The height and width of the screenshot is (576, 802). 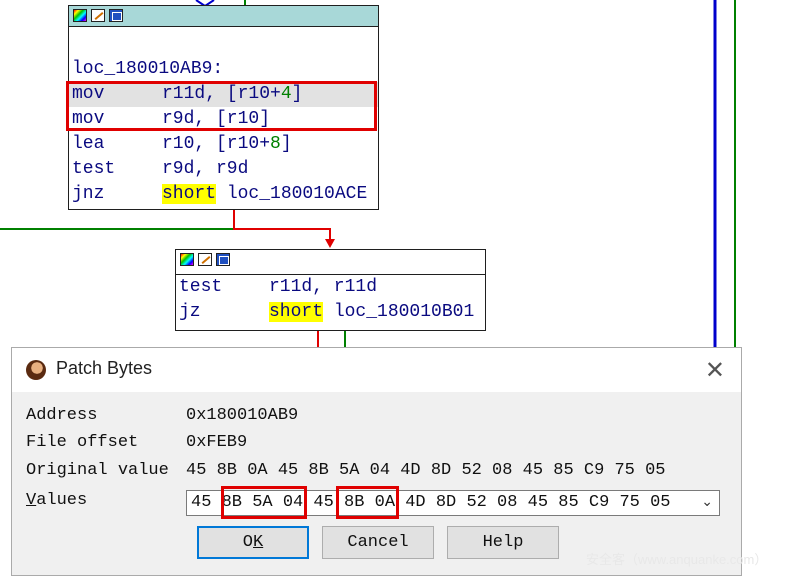 I want to click on dialog-title: Patch Bytes, so click(x=104, y=368).